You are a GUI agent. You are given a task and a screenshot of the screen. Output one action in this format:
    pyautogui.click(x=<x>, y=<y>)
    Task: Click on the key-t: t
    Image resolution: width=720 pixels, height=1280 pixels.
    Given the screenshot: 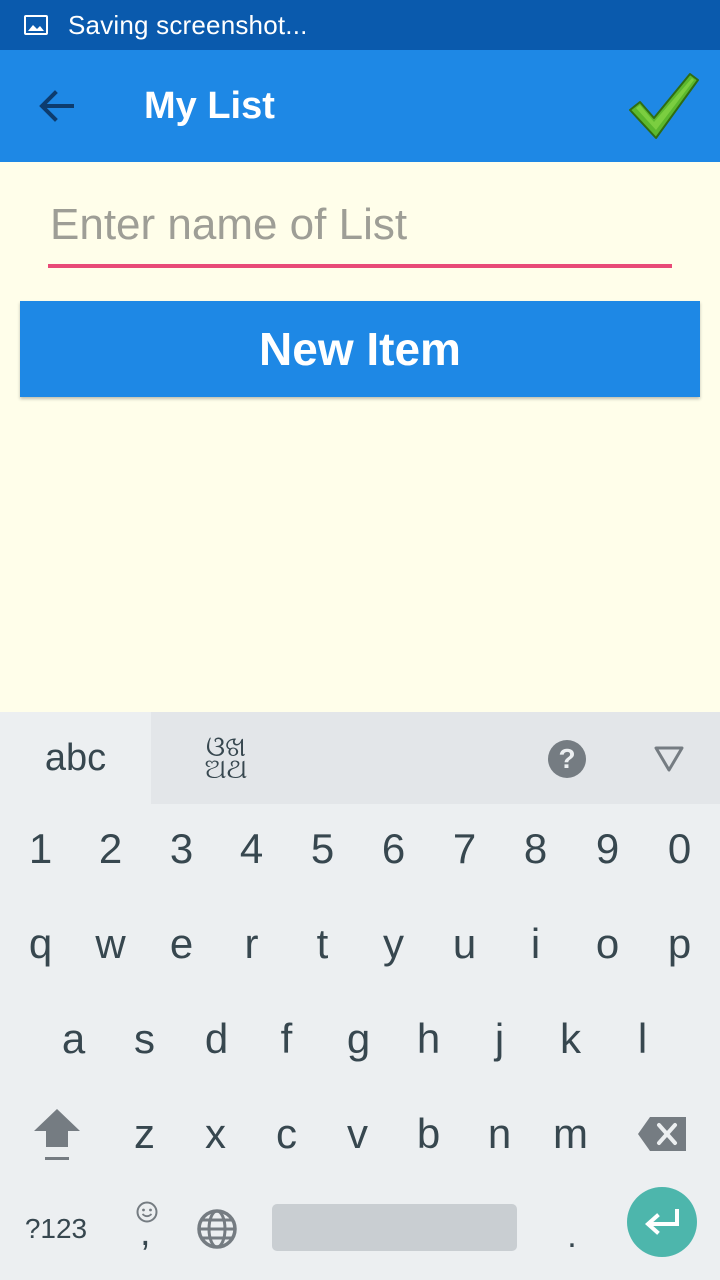 What is the action you would take?
    pyautogui.click(x=322, y=944)
    